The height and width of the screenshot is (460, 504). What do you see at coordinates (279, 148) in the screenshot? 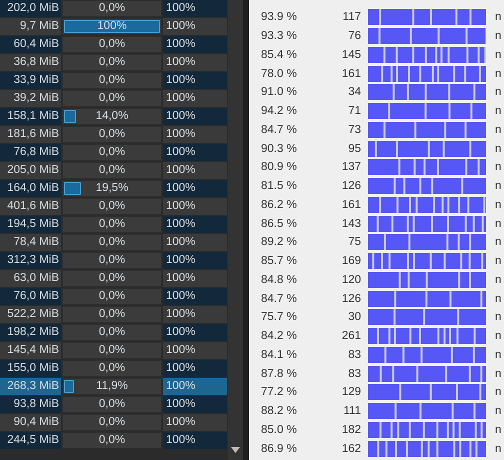
I see `percent-cell: 90.3 %` at bounding box center [279, 148].